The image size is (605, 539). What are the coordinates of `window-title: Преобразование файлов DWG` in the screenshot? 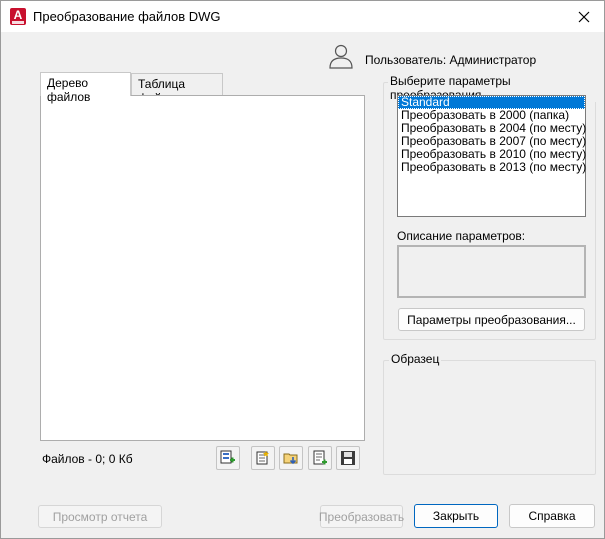 It's located at (127, 16).